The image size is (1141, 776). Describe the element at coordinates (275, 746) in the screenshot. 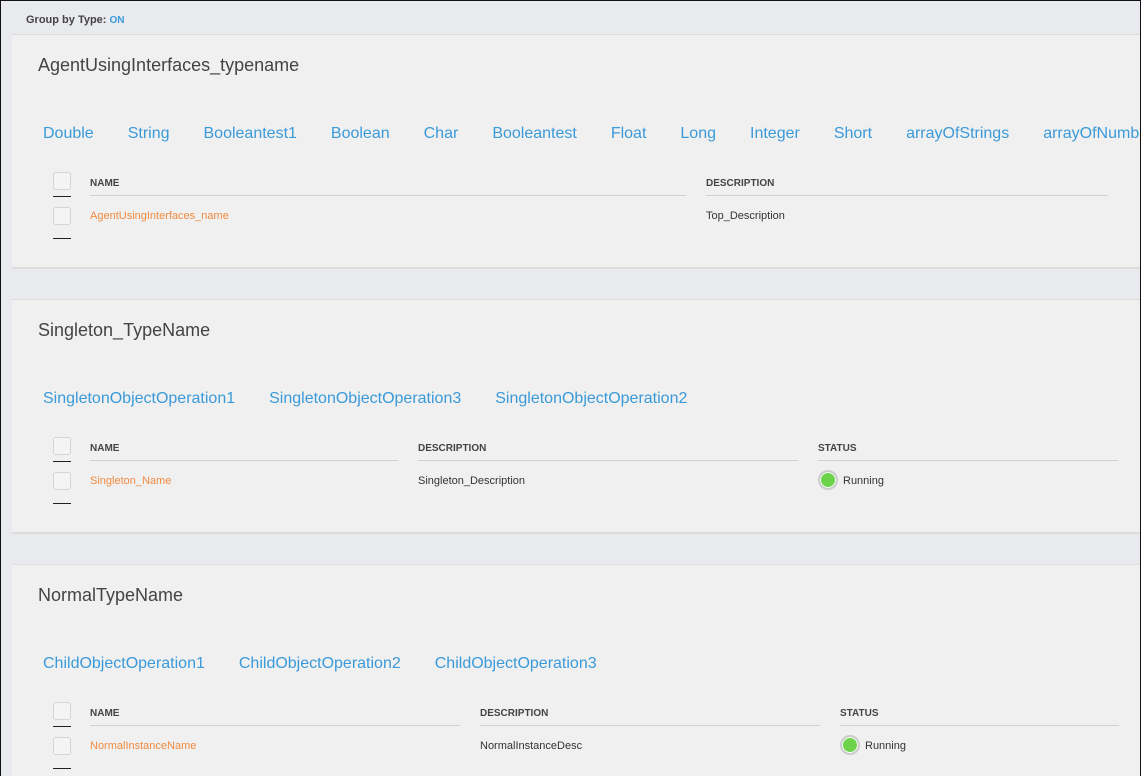

I see `instance-name-link: NormalInstanceName` at that location.